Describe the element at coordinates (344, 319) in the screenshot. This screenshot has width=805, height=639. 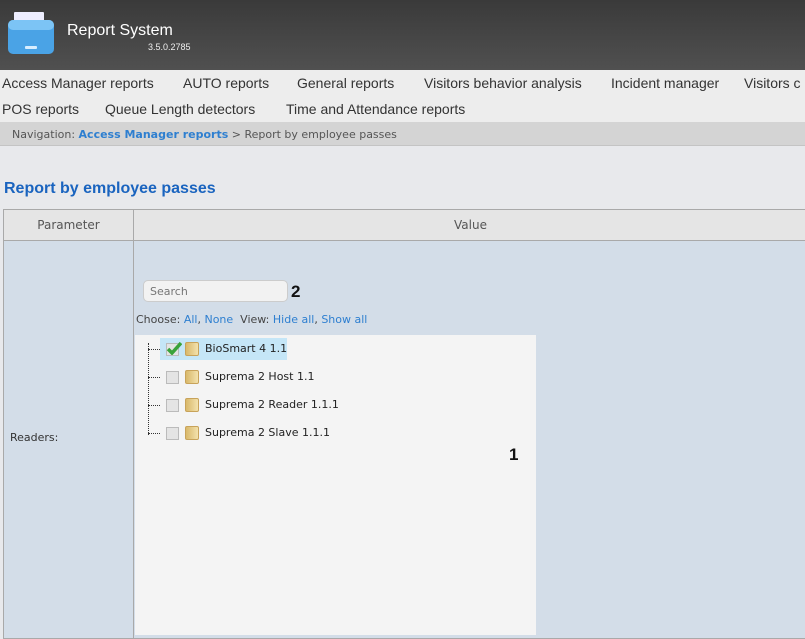
I see `show-all-link: Show all` at that location.